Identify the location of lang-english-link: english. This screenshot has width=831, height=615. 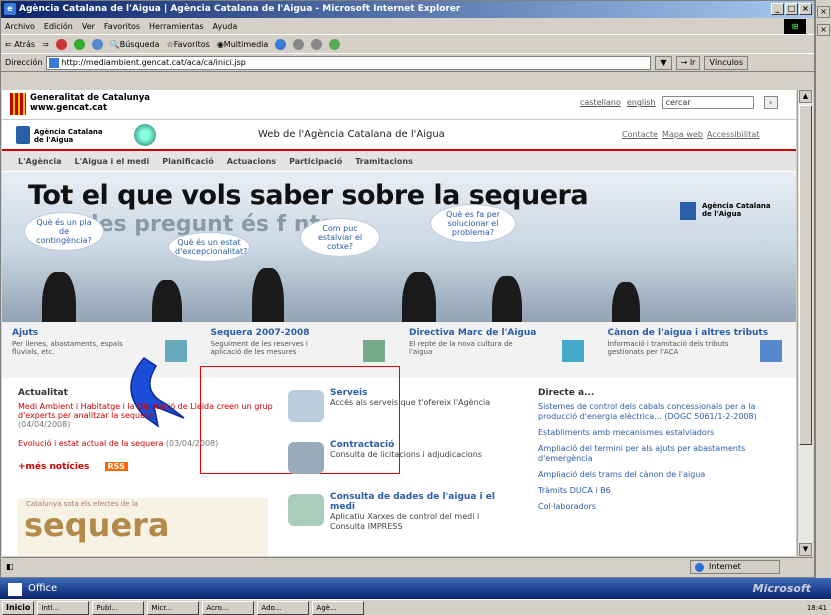
(641, 102).